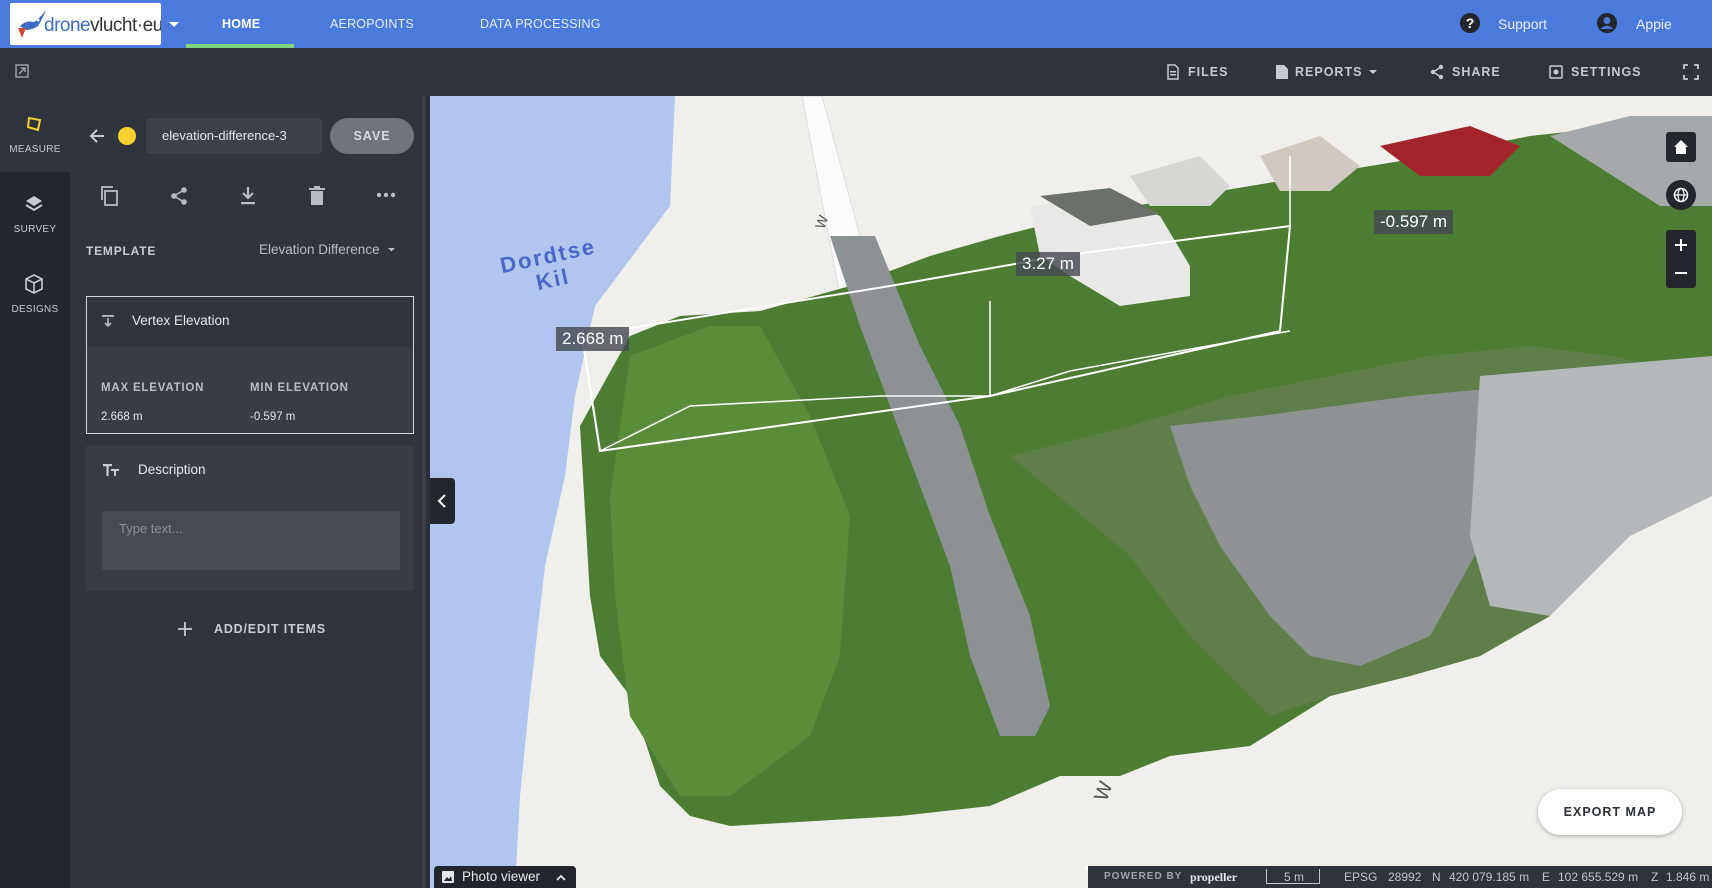 The height and width of the screenshot is (888, 1712). Describe the element at coordinates (501, 876) in the screenshot. I see `photo-viewer-label: Photo viewer` at that location.